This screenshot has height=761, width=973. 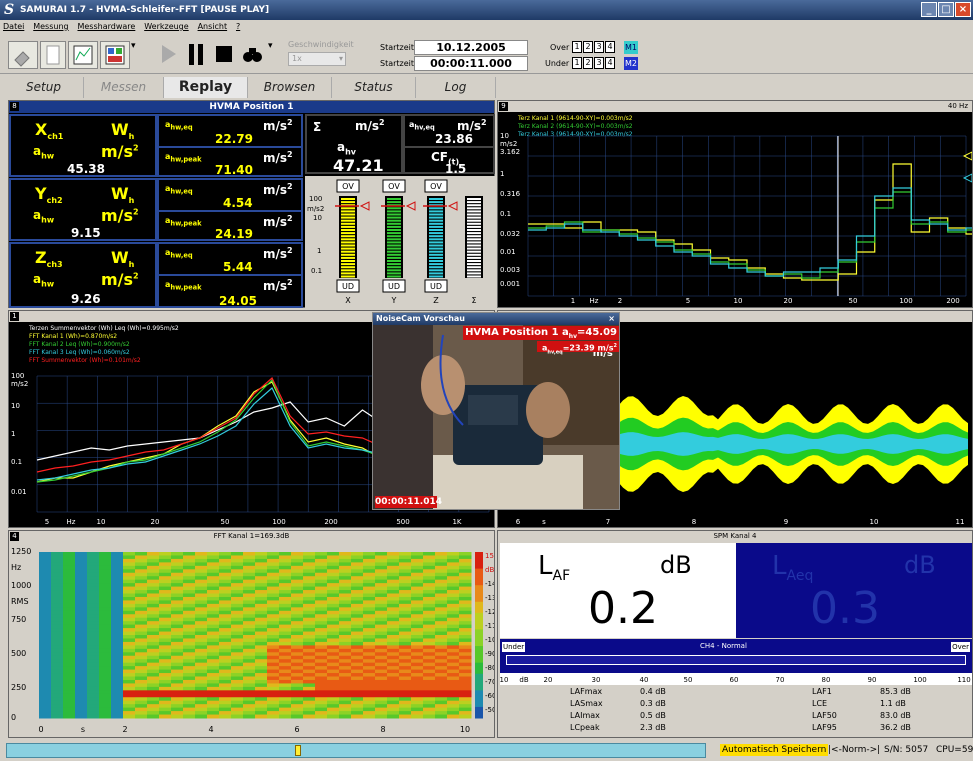 What do you see at coordinates (206, 87) in the screenshot?
I see `tab-replay: Replay` at bounding box center [206, 87].